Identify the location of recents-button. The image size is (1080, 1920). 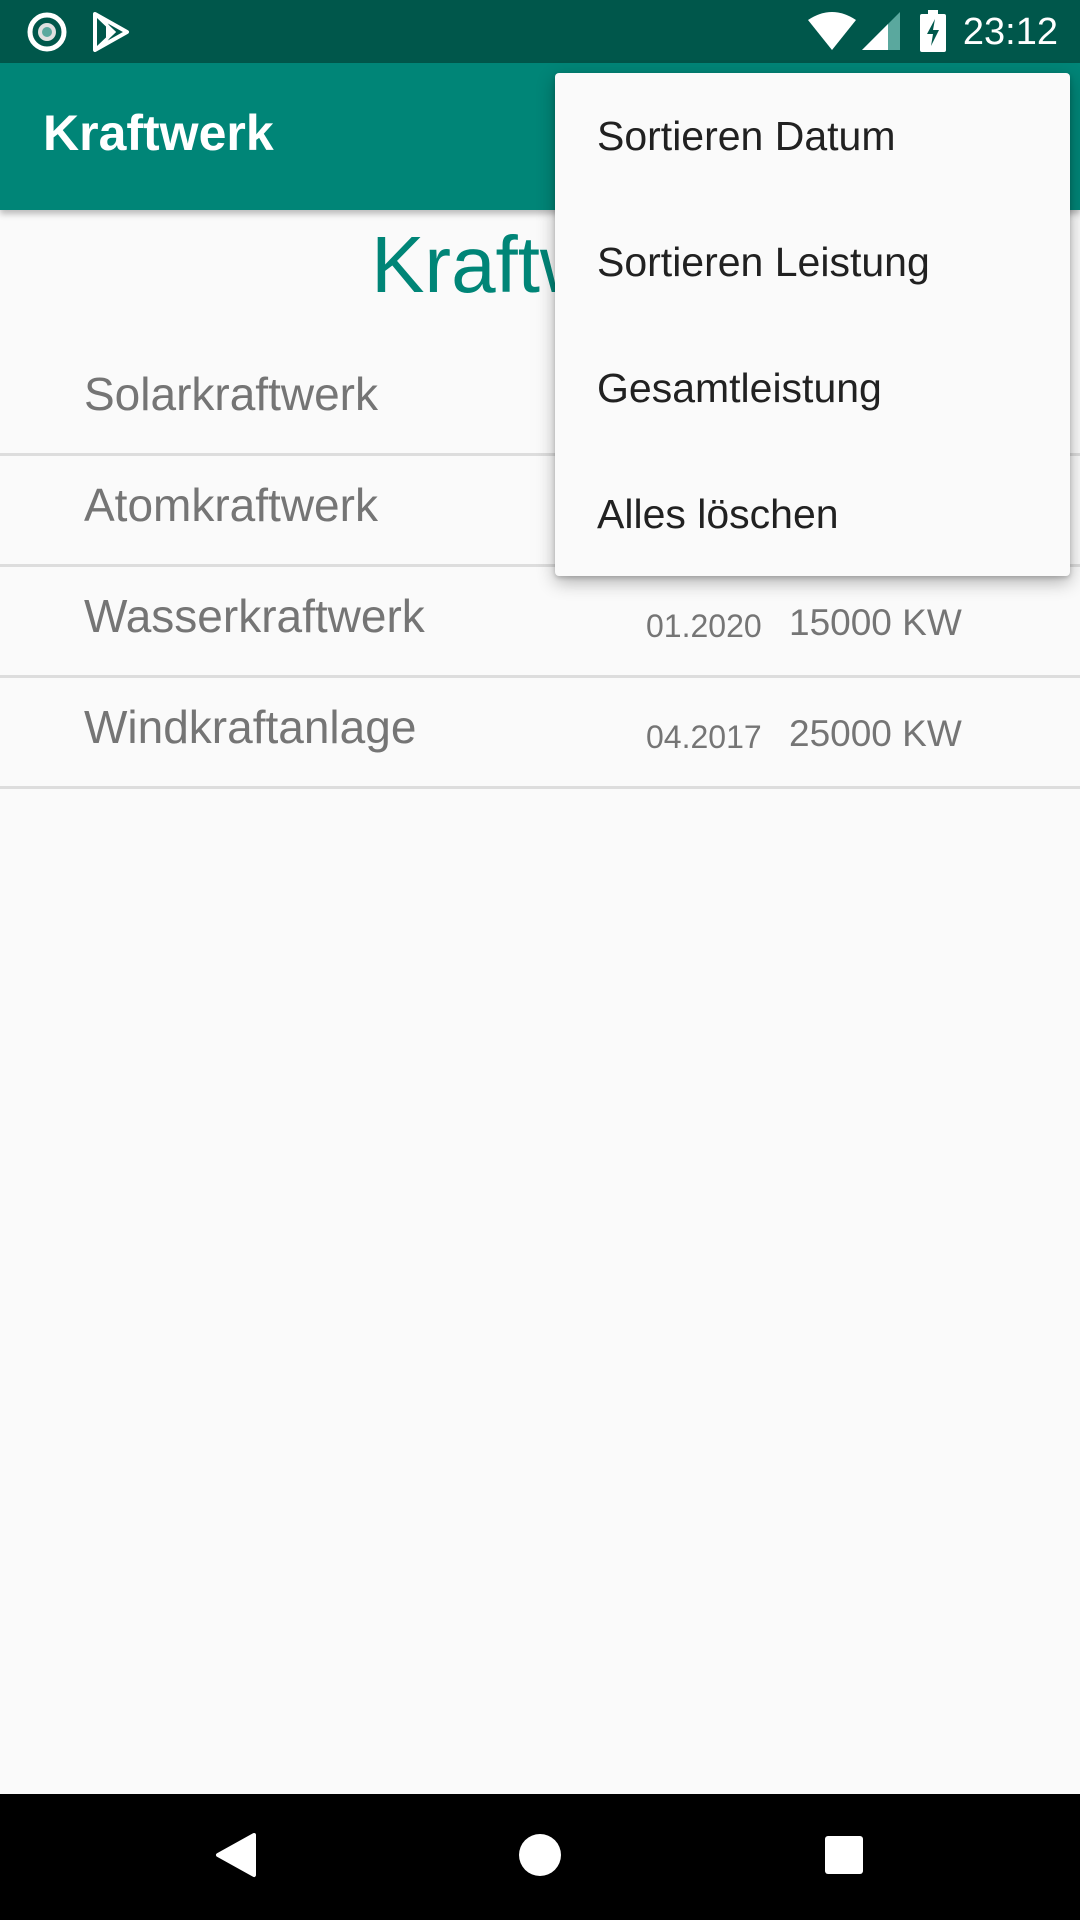
(844, 1857).